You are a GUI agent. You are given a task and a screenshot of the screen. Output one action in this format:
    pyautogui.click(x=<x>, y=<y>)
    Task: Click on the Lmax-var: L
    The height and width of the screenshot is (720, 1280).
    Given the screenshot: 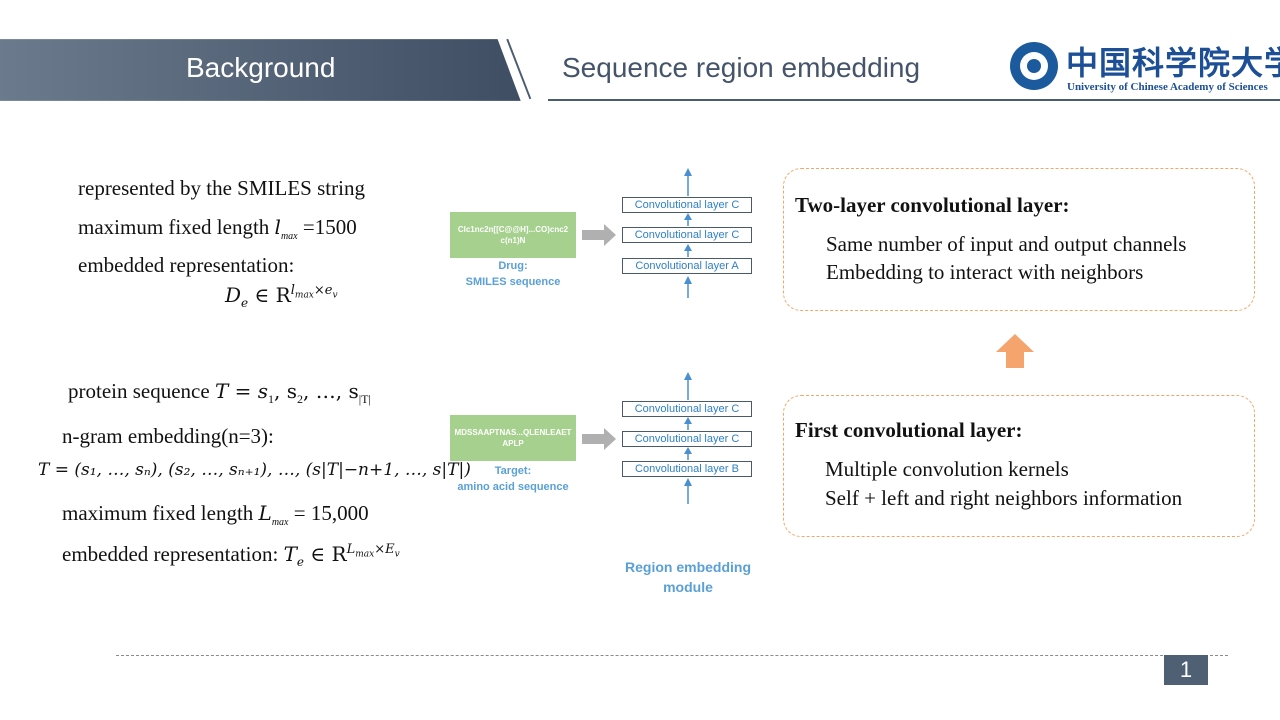 What is the action you would take?
    pyautogui.click(x=265, y=513)
    